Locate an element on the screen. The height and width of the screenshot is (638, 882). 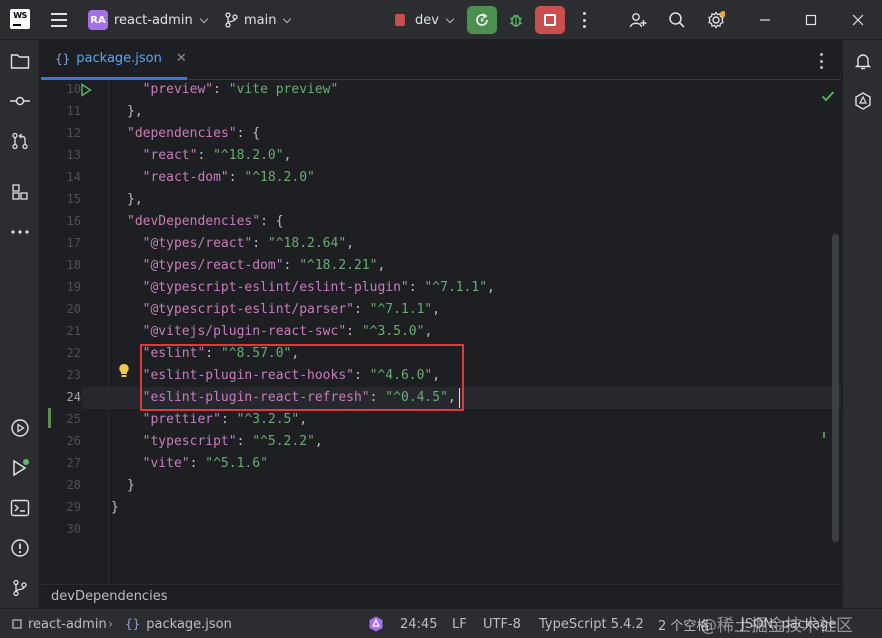
code-line: "@types/react": "^18.2.64", is located at coordinates (240, 244).